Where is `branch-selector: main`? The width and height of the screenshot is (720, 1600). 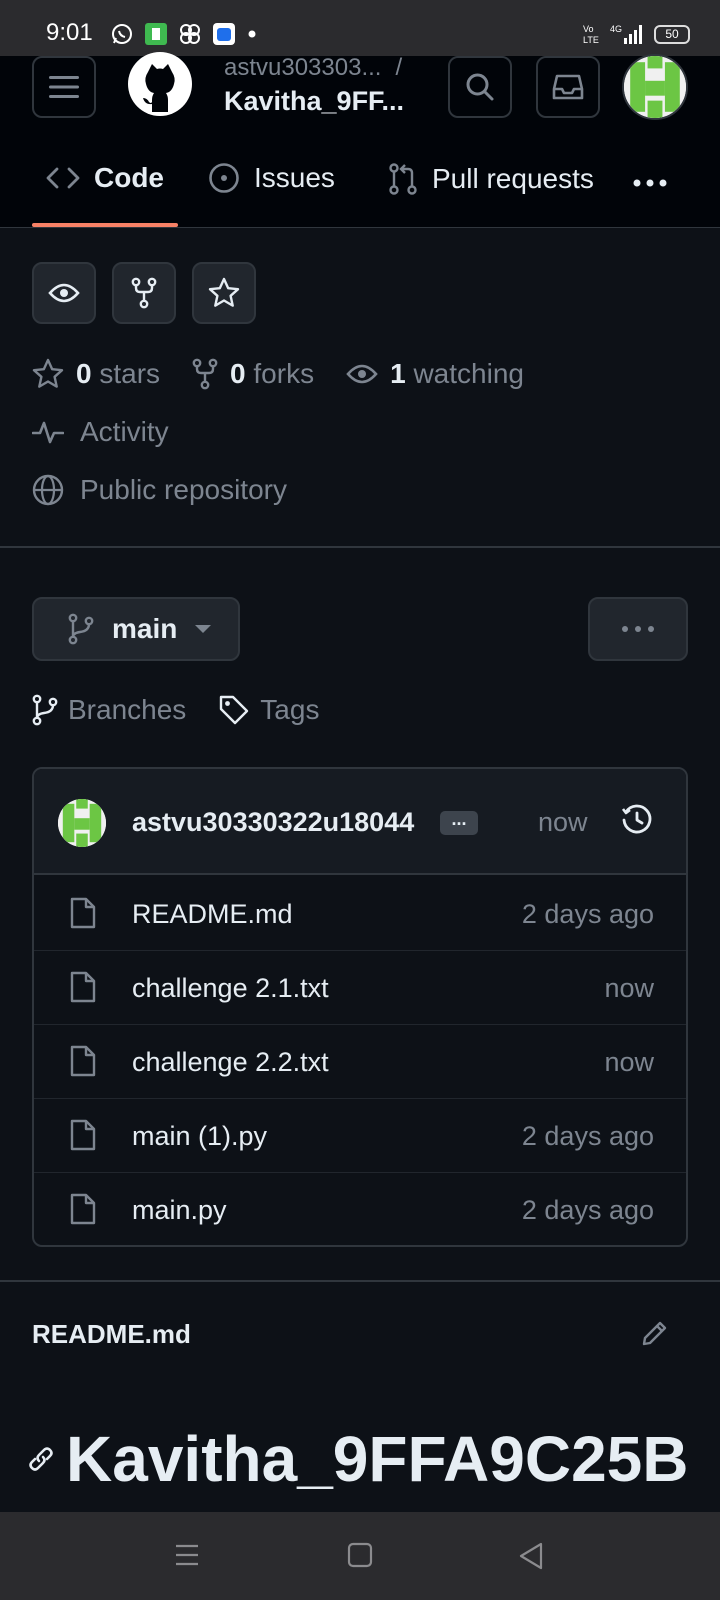
branch-selector: main is located at coordinates (136, 629).